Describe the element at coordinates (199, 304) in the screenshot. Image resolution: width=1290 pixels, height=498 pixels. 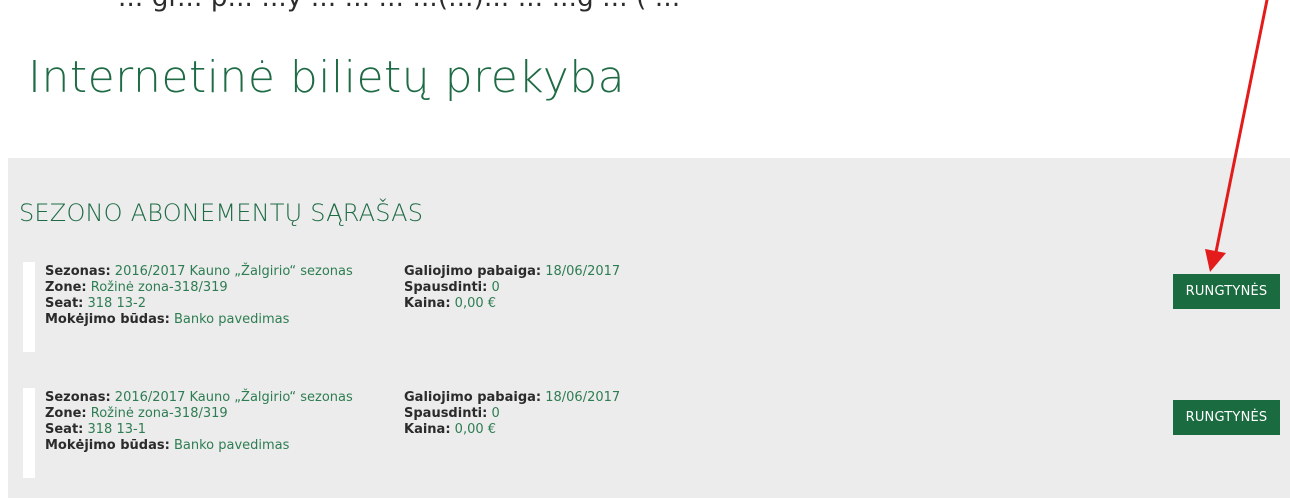
I see `seat-row: Seat: 318 13-2` at that location.